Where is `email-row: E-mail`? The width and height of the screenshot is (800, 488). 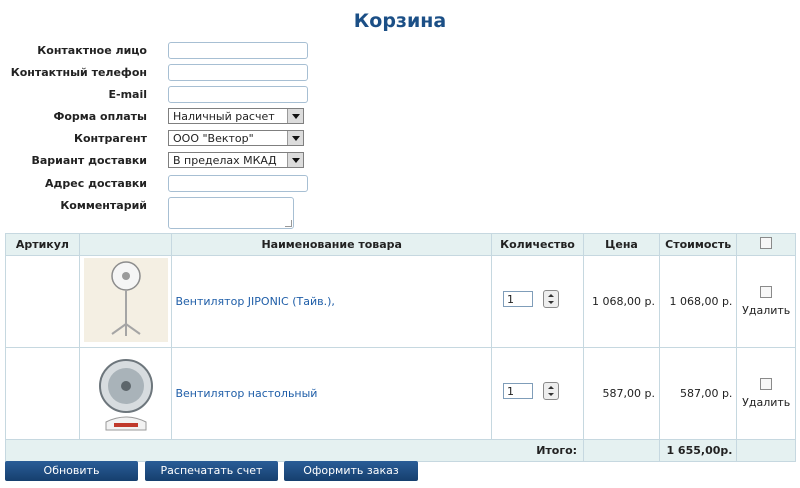
email-row: E-mail is located at coordinates (400, 96).